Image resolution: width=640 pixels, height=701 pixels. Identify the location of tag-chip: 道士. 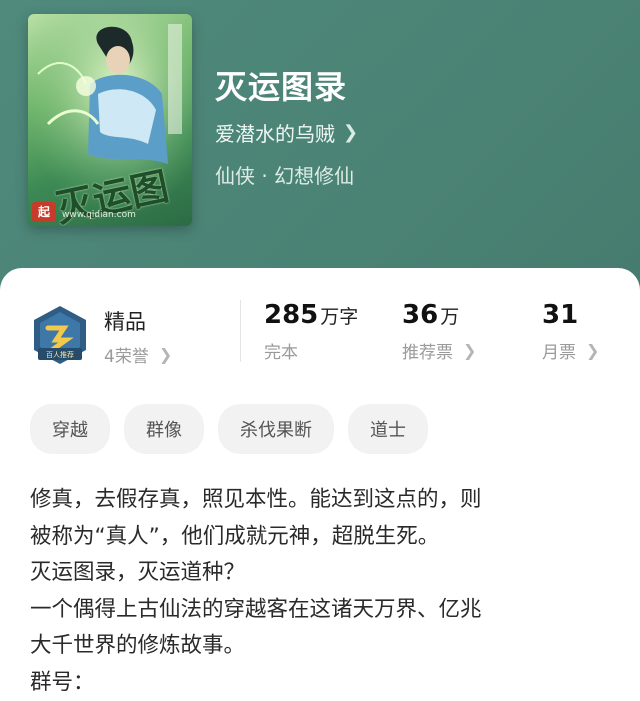
(388, 429).